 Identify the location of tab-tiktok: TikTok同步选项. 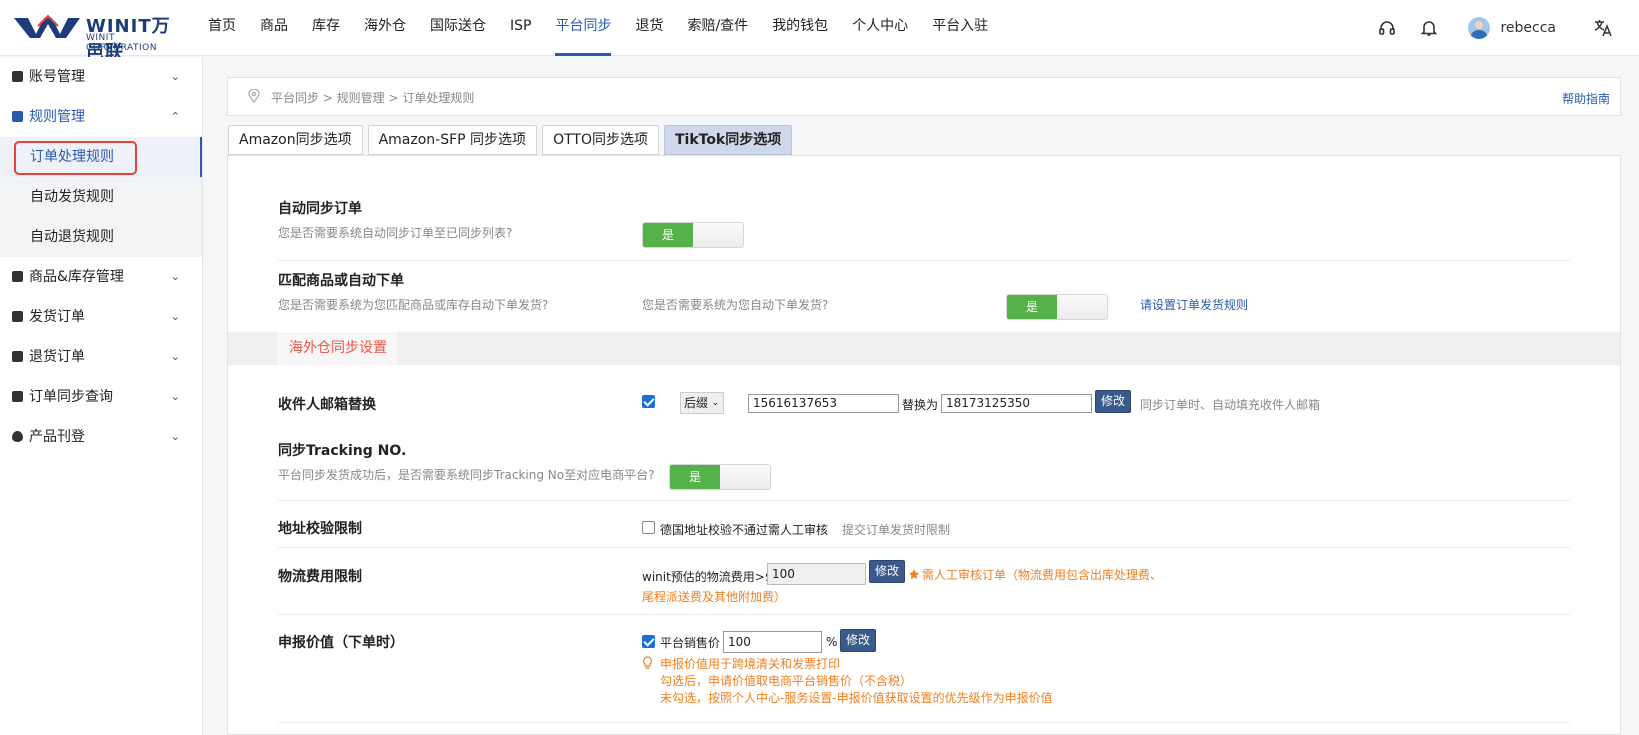
(728, 140).